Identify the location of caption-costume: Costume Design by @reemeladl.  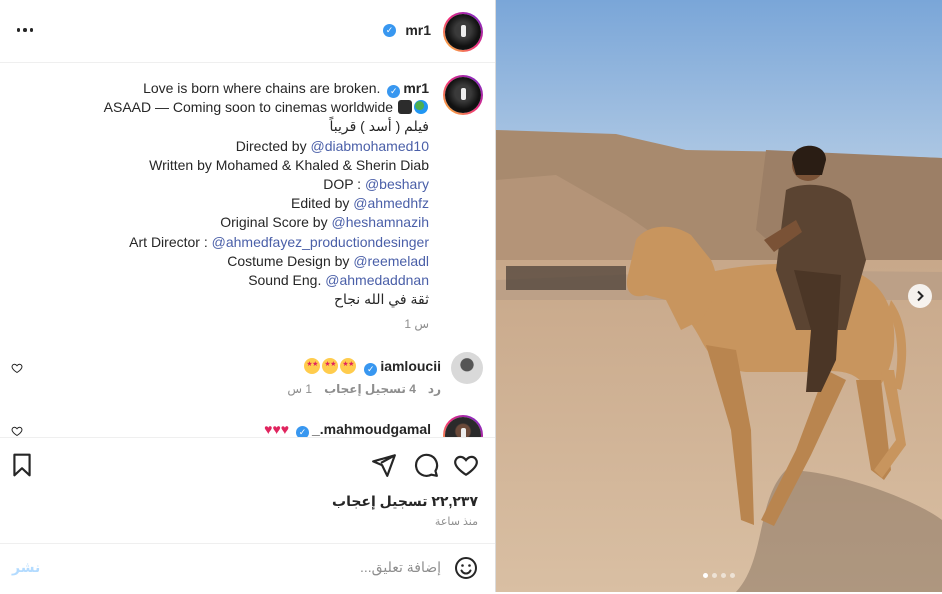
(328, 260).